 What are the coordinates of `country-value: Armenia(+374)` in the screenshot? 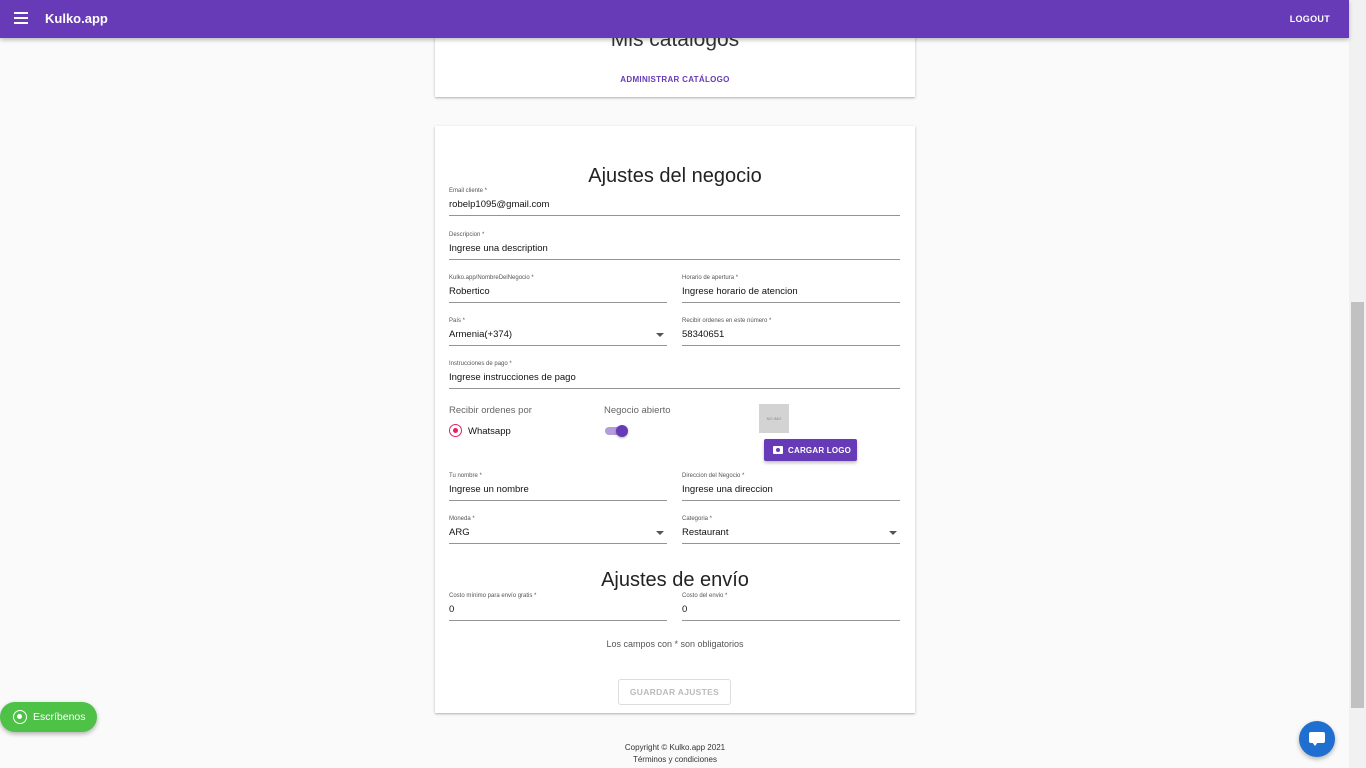 It's located at (481, 334).